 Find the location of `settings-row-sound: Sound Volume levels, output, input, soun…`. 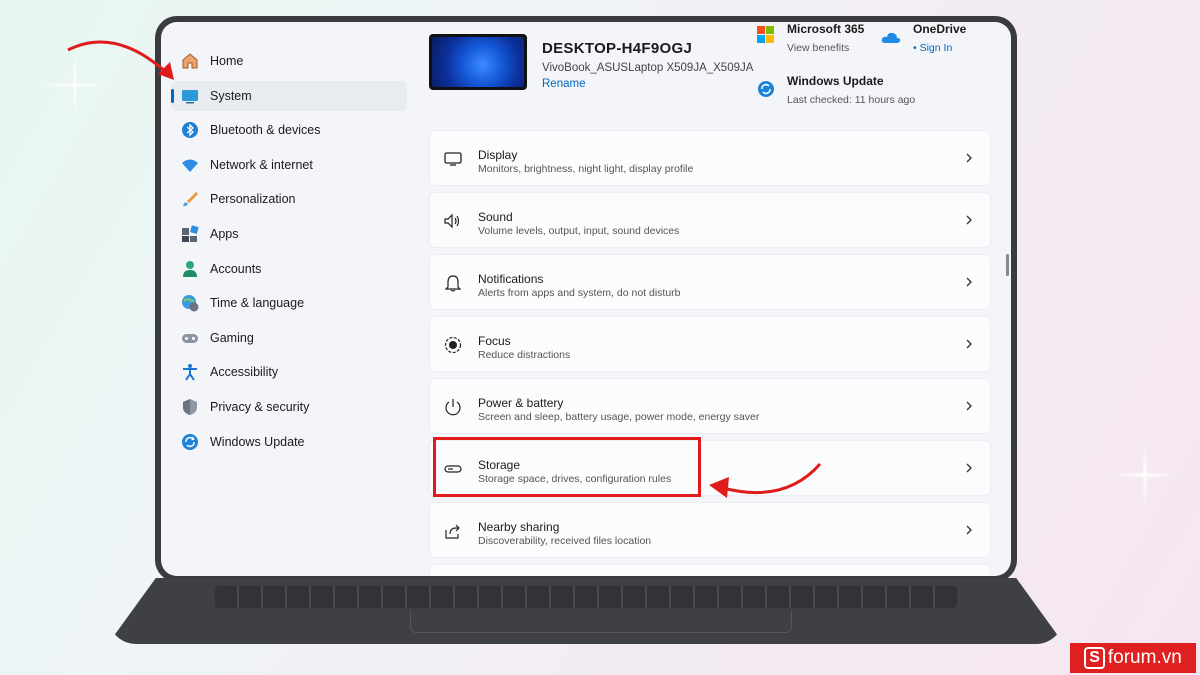

settings-row-sound: Sound Volume levels, output, input, soun… is located at coordinates (710, 220).